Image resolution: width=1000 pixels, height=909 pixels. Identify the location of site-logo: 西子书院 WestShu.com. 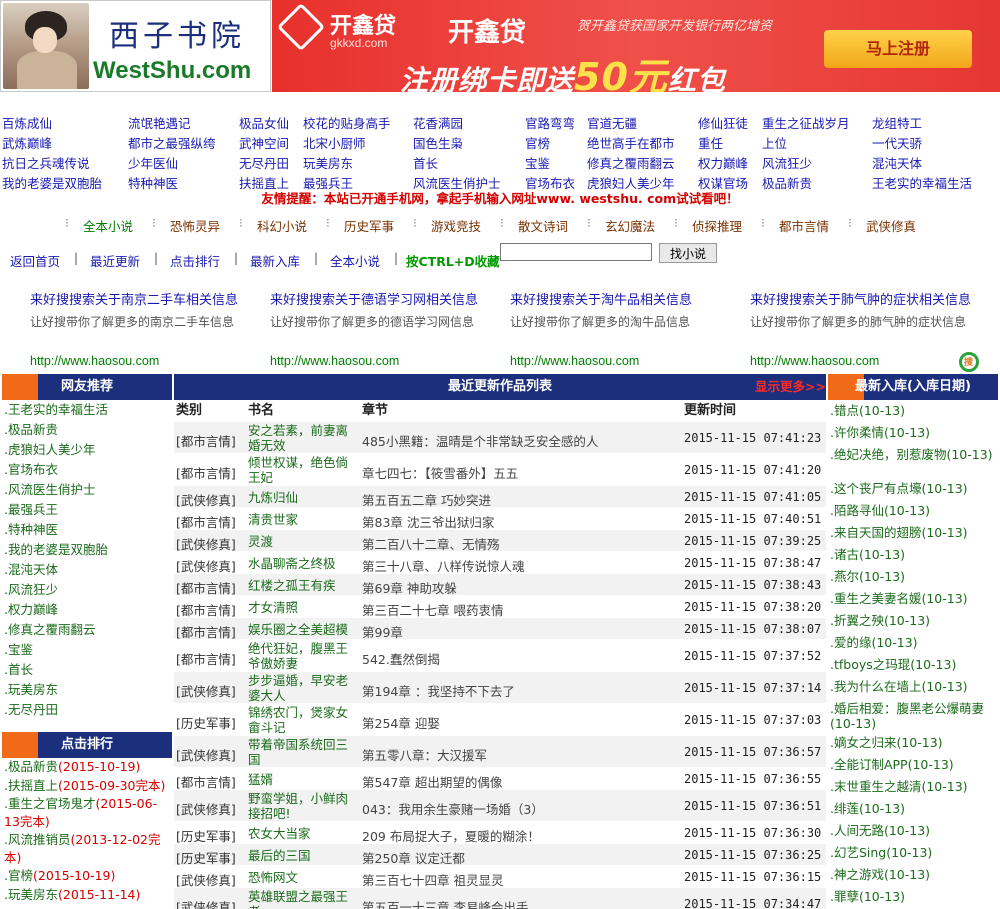
(135, 46).